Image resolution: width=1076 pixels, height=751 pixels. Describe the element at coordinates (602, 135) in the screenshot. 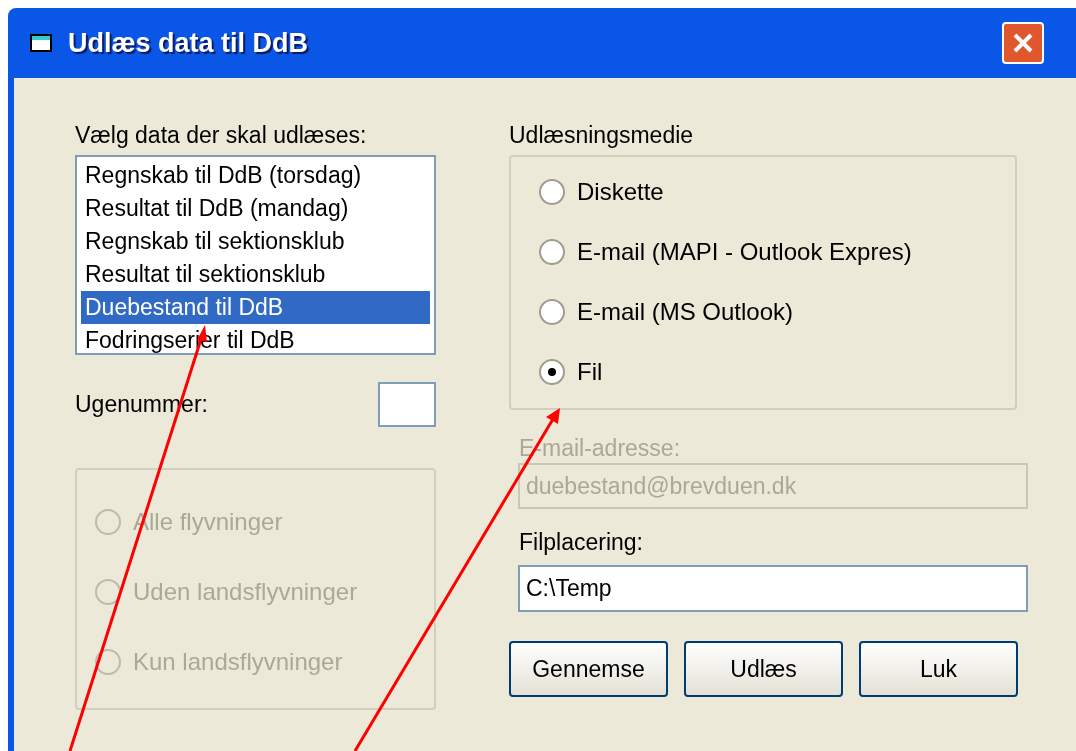

I see `medium-label: Udlæsningsmedie` at that location.